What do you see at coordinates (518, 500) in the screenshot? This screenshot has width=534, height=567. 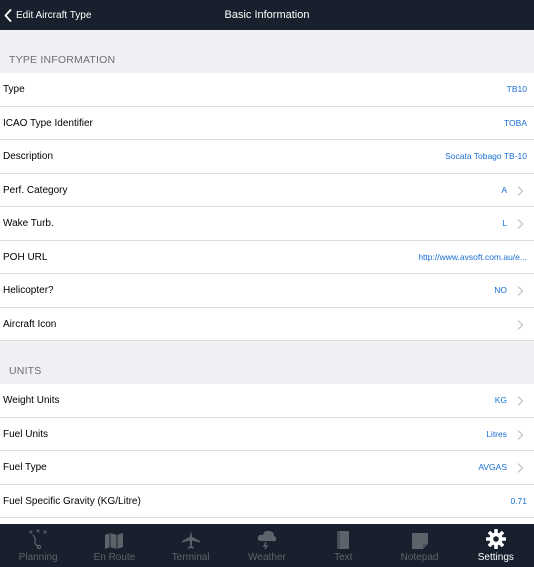 I see `row-value: 0.71` at bounding box center [518, 500].